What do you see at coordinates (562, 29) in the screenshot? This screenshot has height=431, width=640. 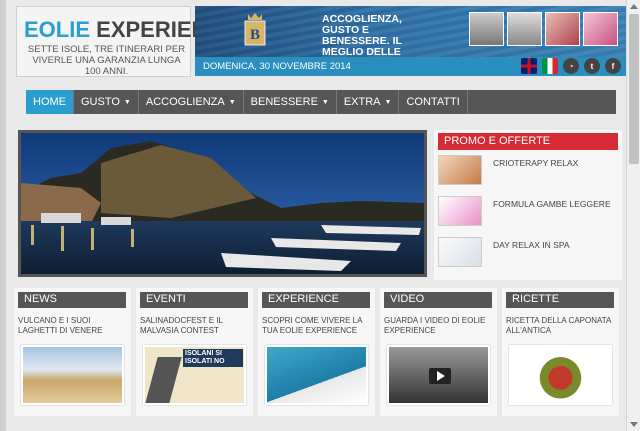 I see `banner-photo-food` at bounding box center [562, 29].